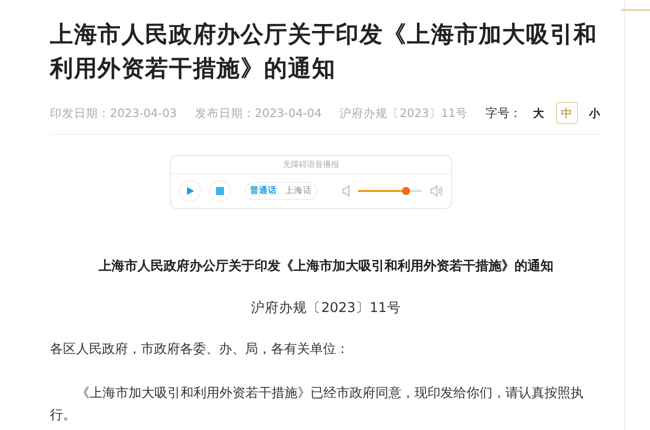 The width and height of the screenshot is (650, 430). I want to click on player-header: 无障碍语音播报, so click(311, 165).